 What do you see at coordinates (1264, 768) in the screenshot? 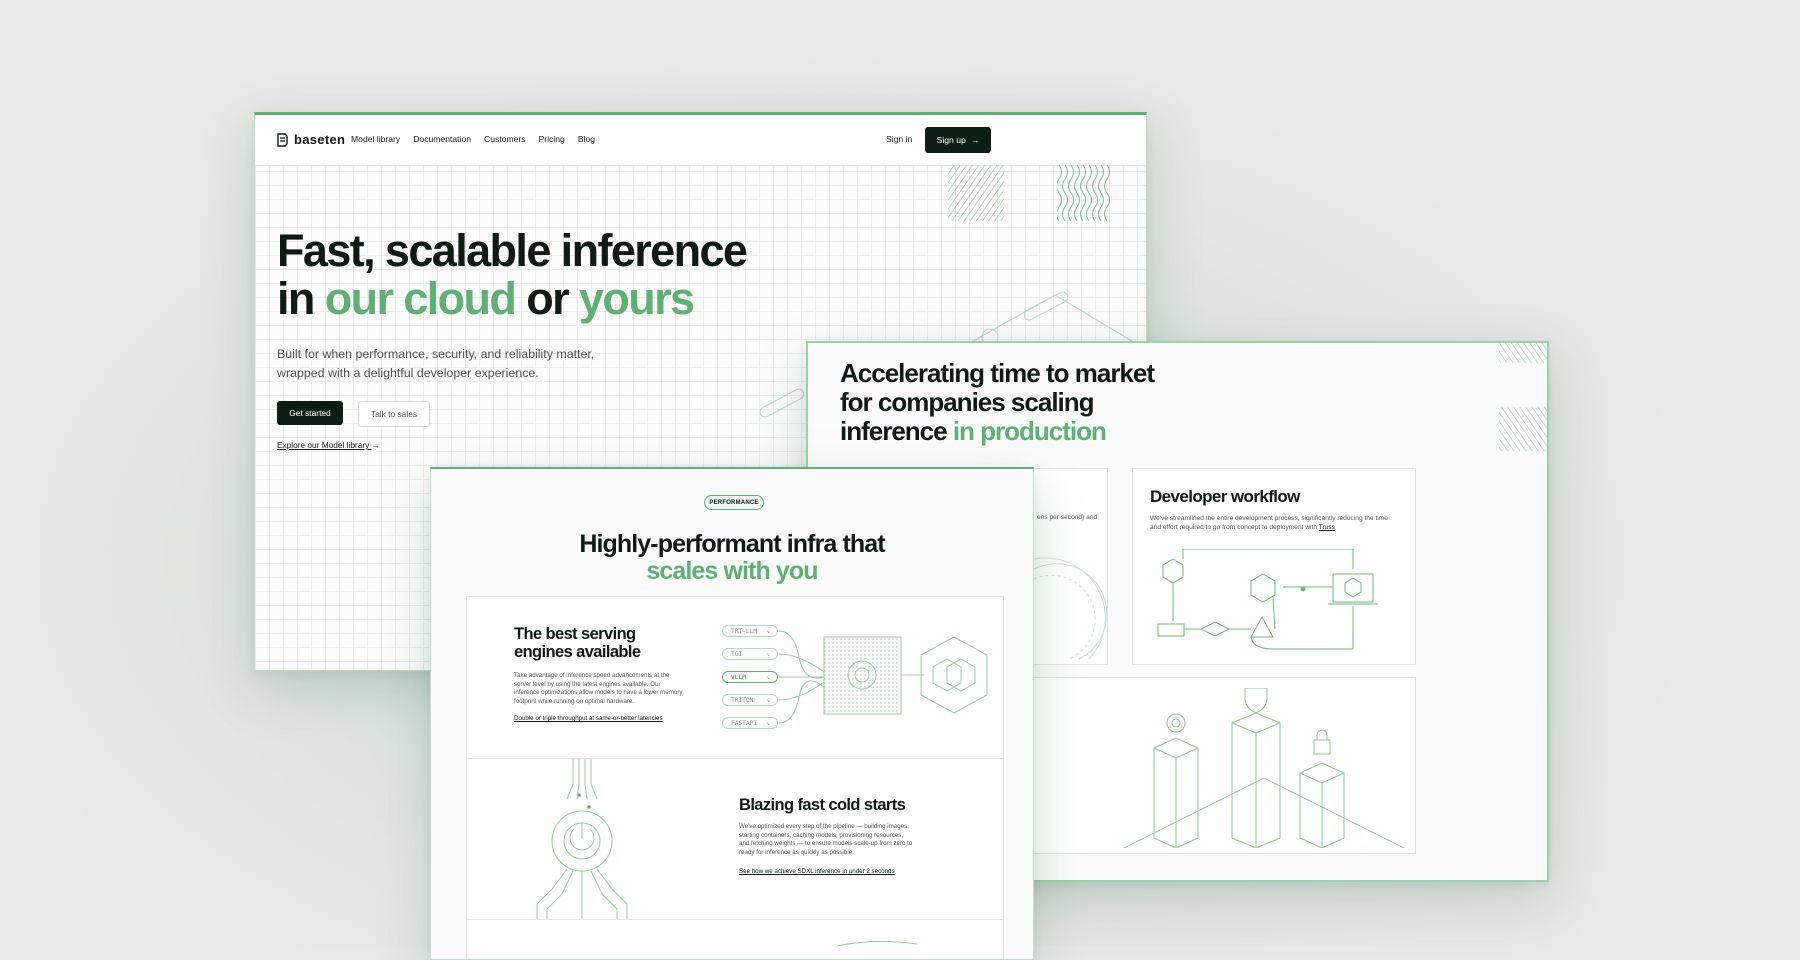
I see `isometric-towers-illustration` at bounding box center [1264, 768].